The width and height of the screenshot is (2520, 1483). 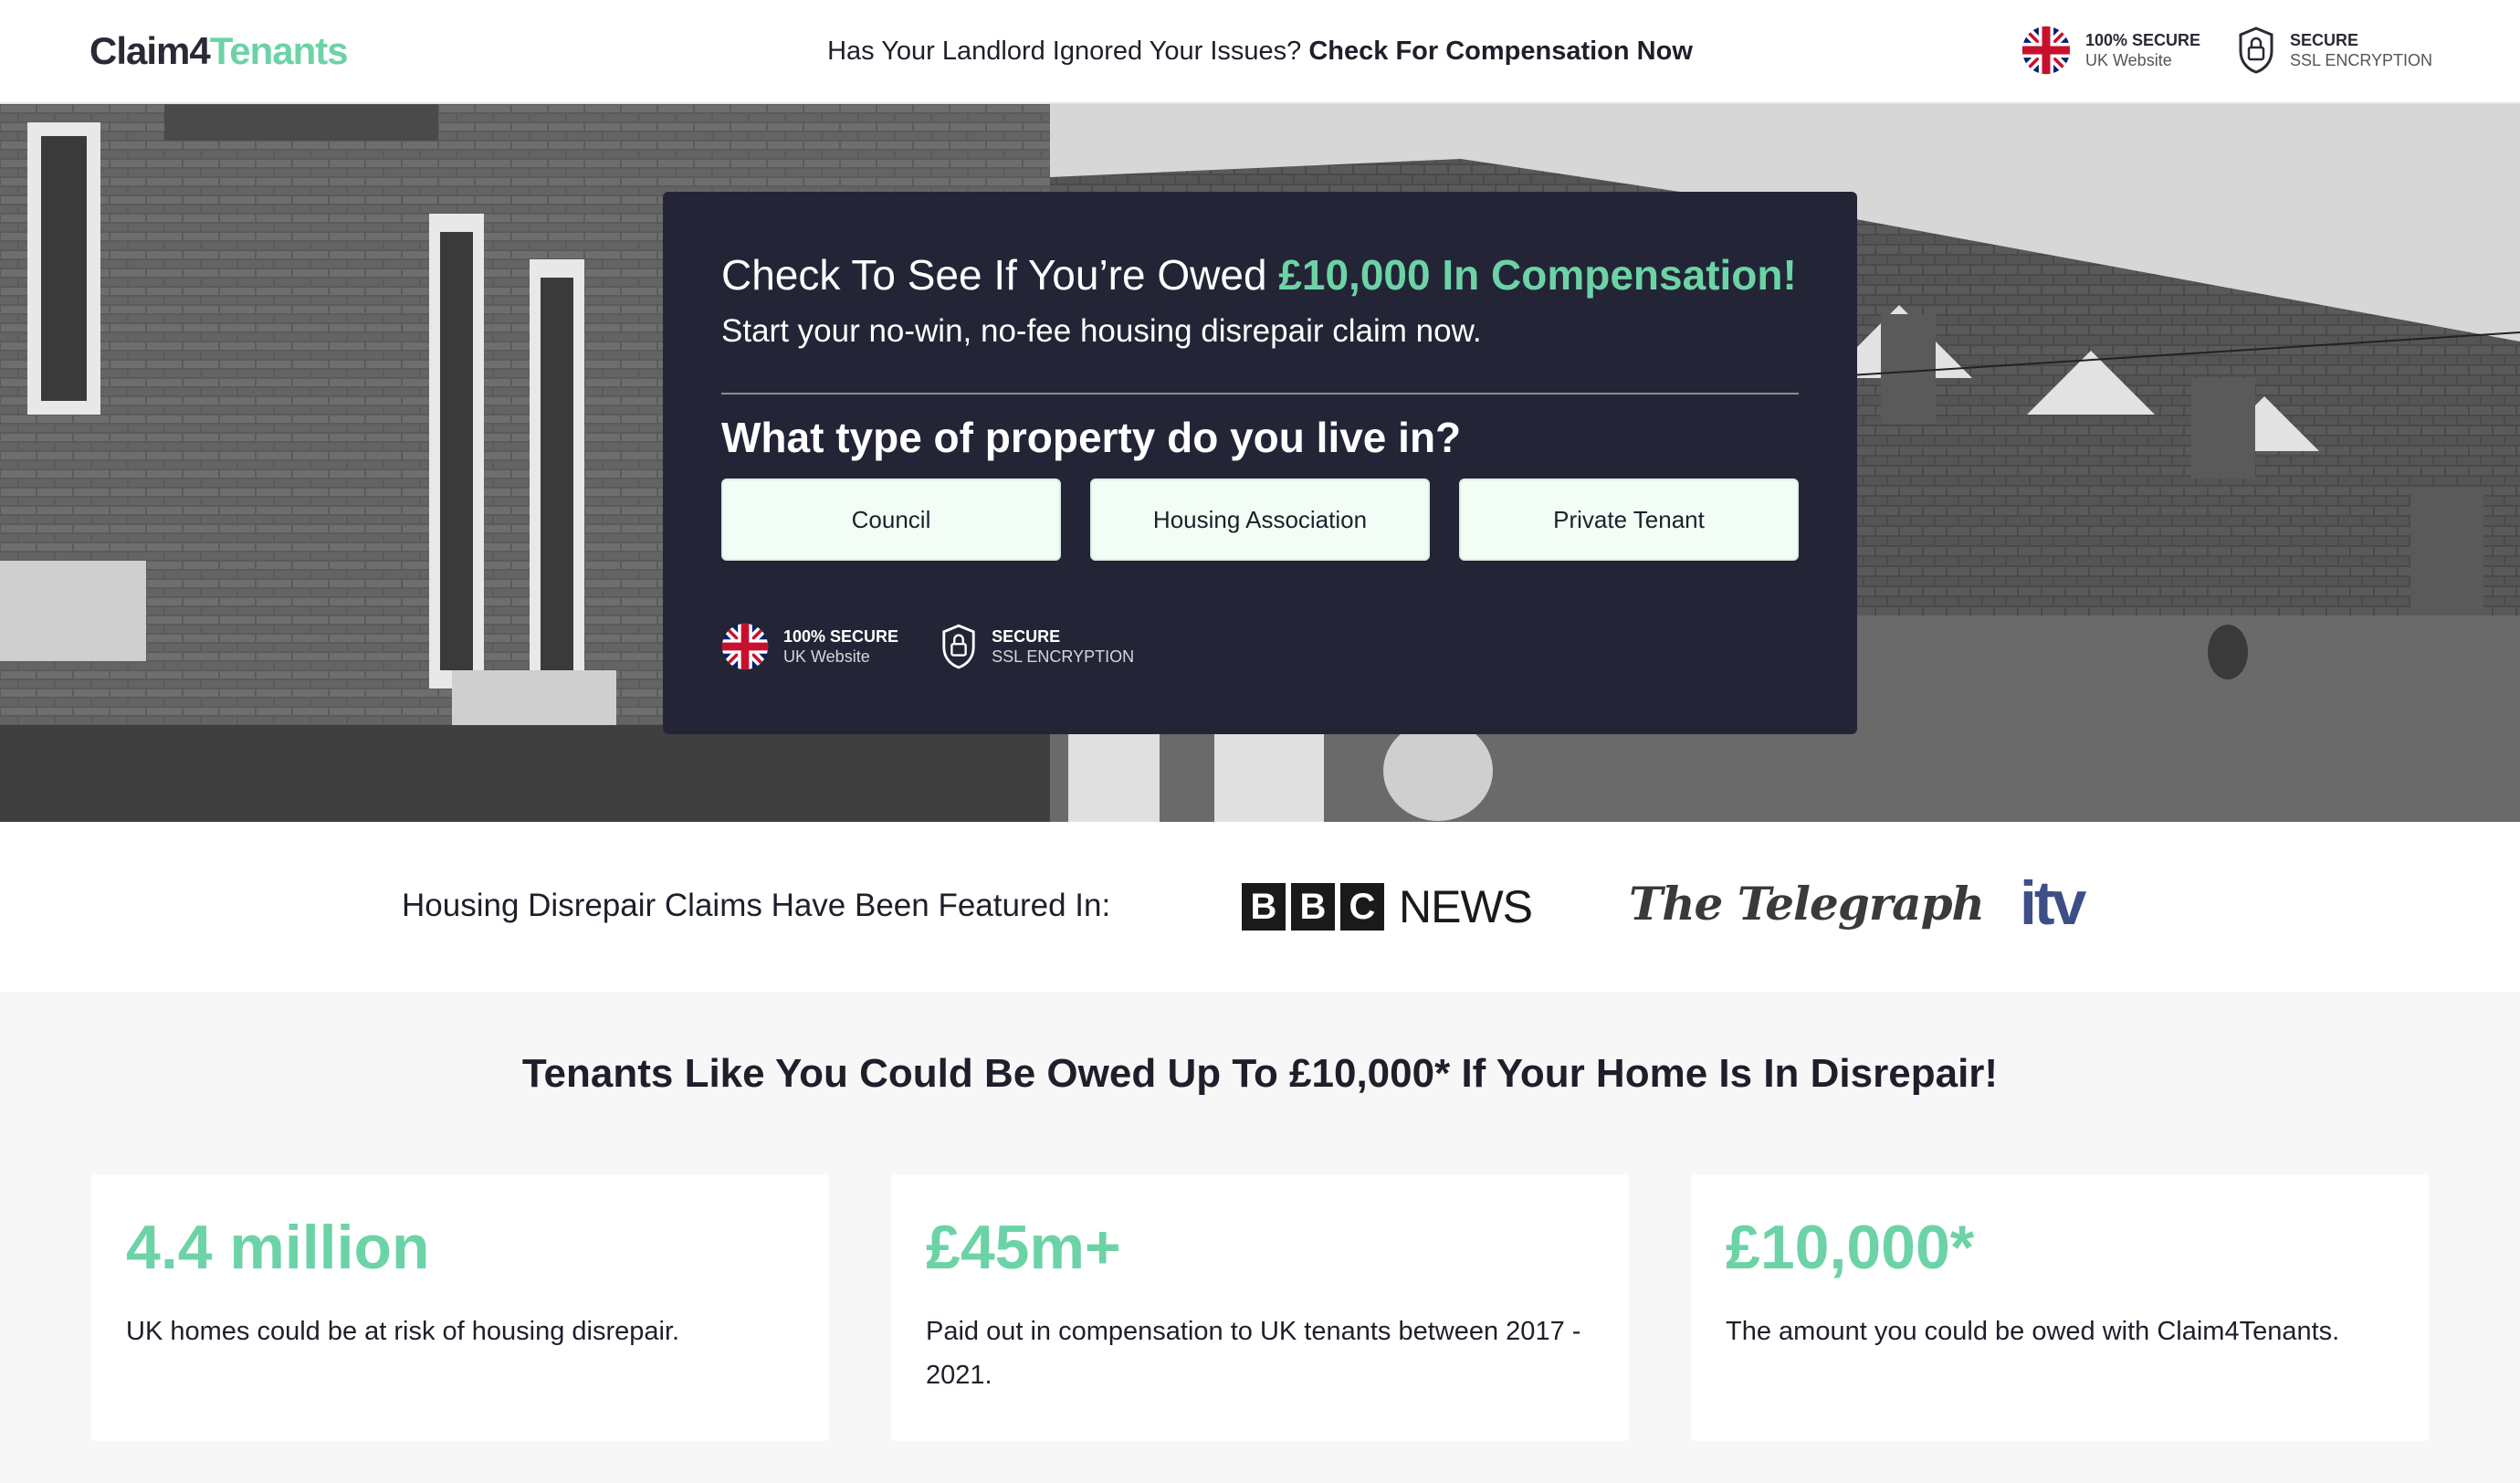 I want to click on card-badge-uk-secure: 100% SECURE UK Website, so click(x=809, y=647).